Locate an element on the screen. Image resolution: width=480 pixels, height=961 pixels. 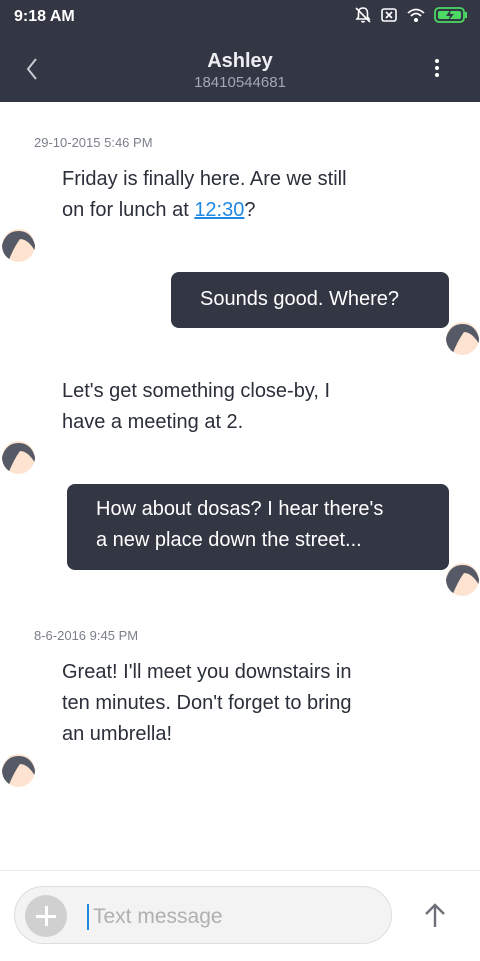
message-line: an umbrella! is located at coordinates (117, 734).